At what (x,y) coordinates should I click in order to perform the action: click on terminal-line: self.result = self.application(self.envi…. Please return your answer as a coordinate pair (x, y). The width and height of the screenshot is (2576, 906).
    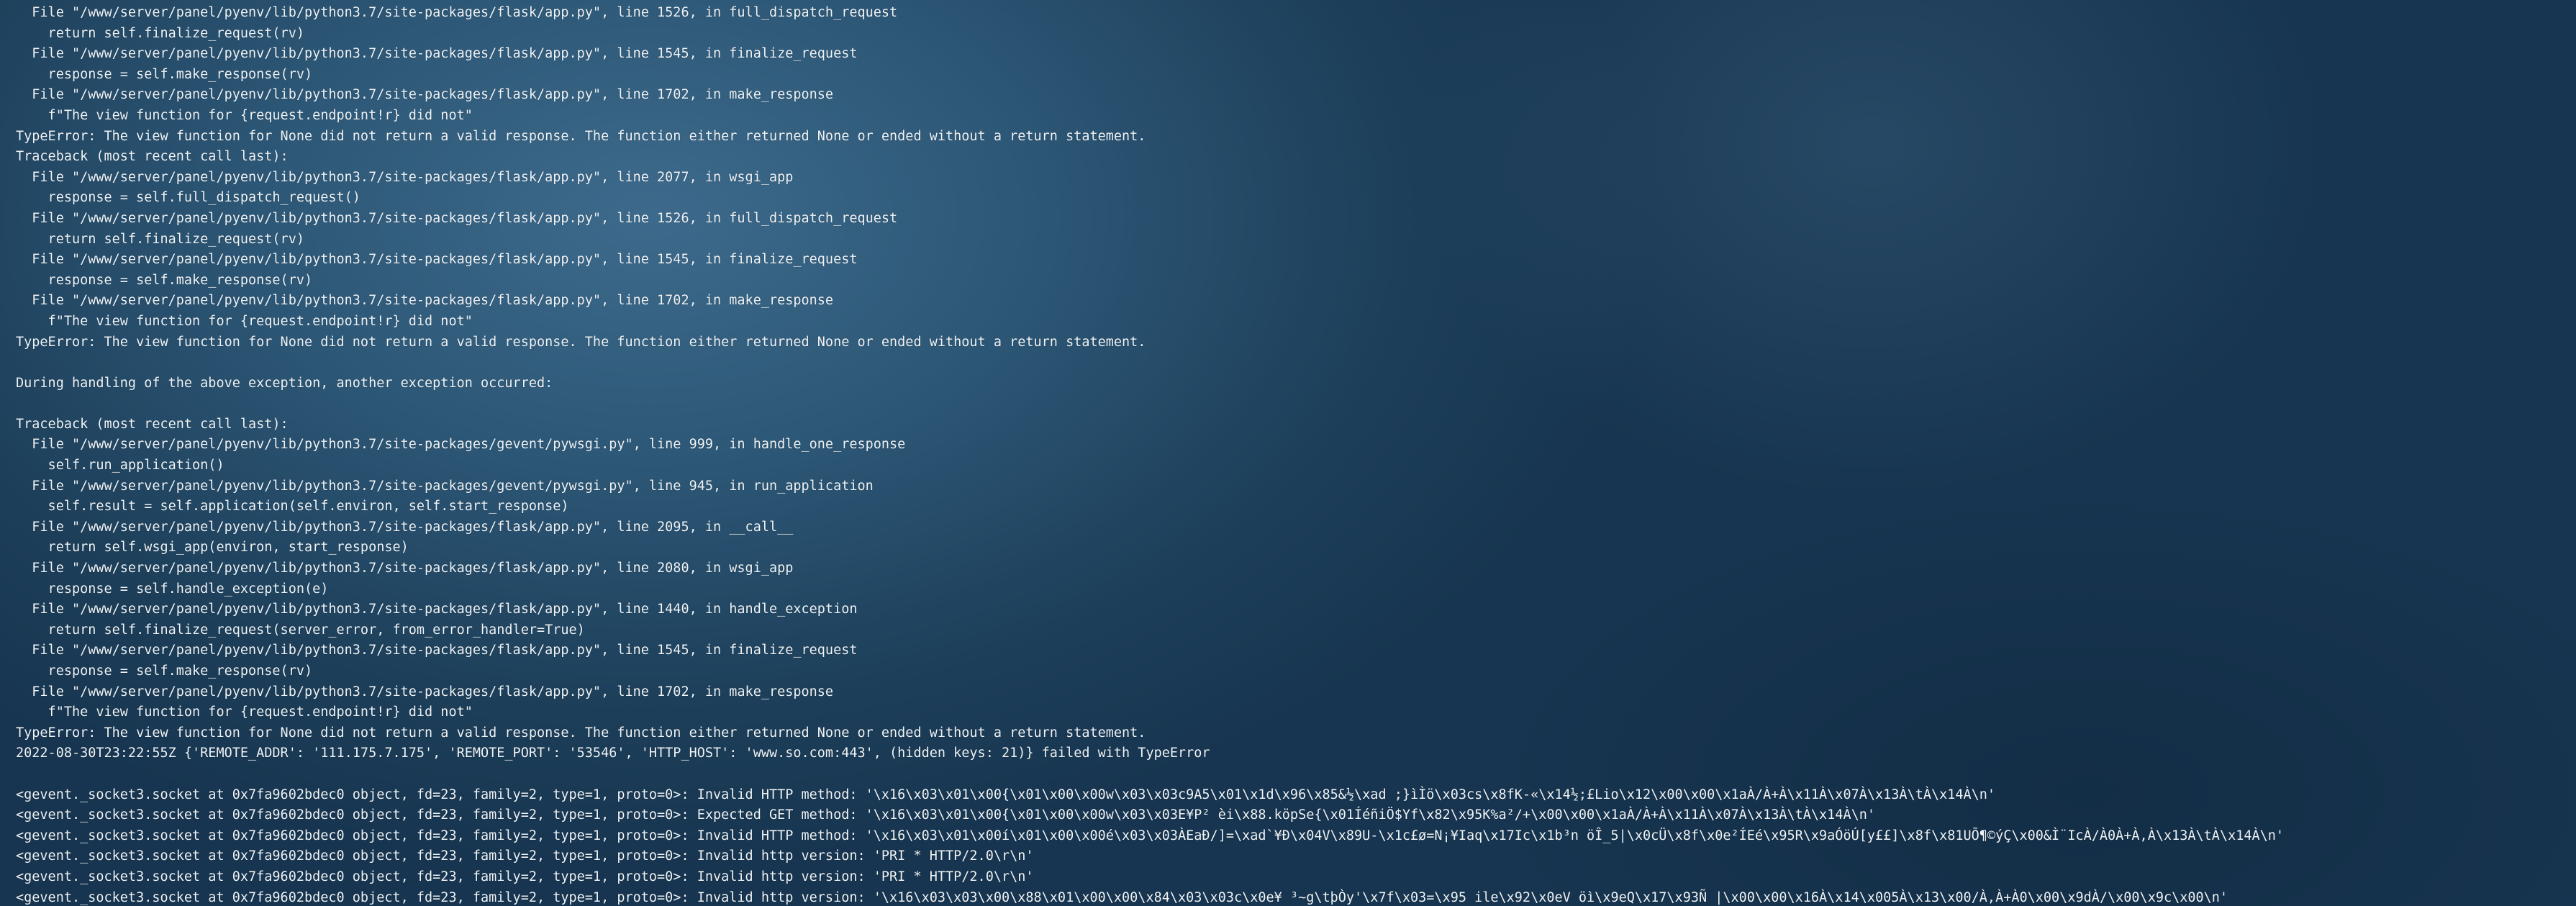
    Looking at the image, I should click on (292, 507).